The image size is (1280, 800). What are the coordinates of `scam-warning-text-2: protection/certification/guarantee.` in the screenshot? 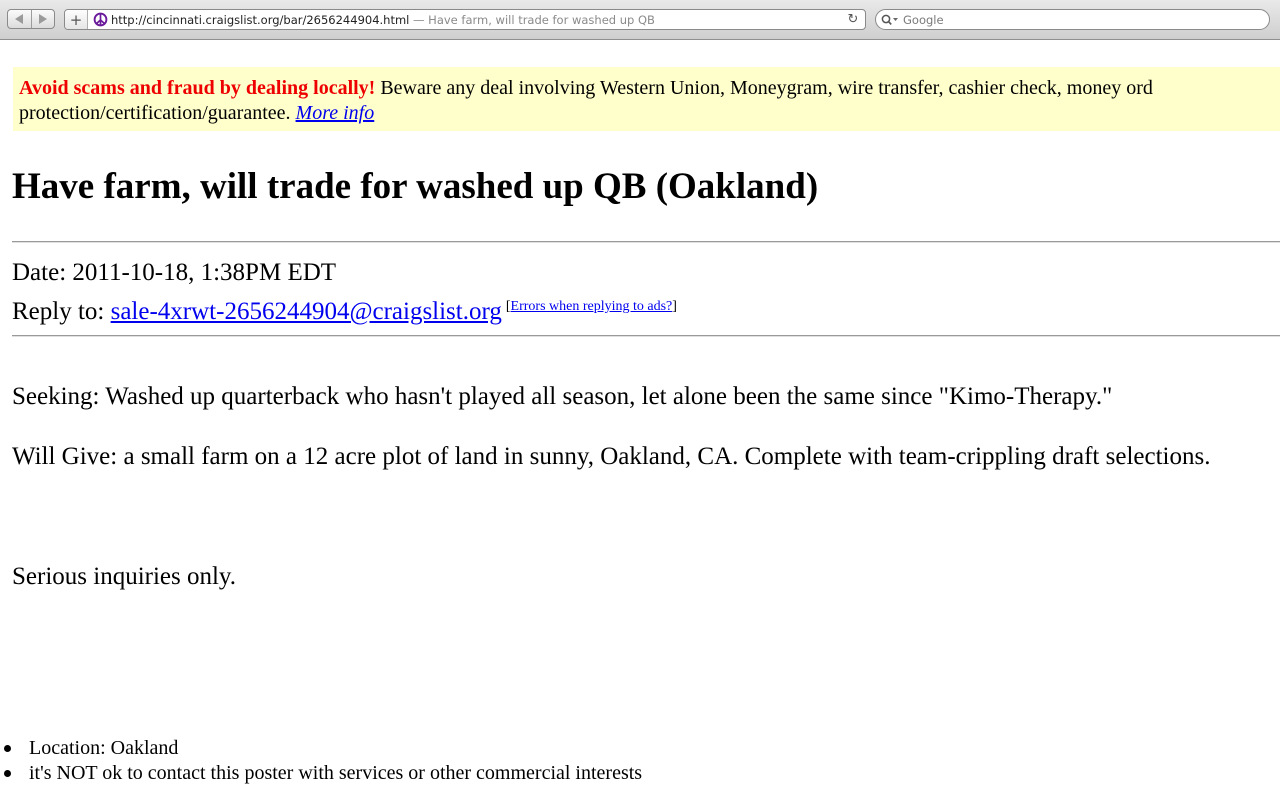 It's located at (157, 113).